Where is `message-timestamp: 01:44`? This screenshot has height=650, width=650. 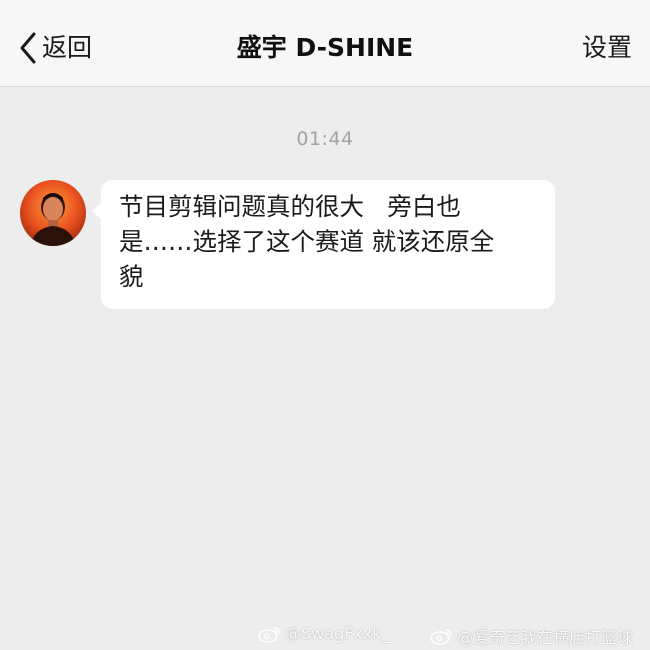 message-timestamp: 01:44 is located at coordinates (325, 139).